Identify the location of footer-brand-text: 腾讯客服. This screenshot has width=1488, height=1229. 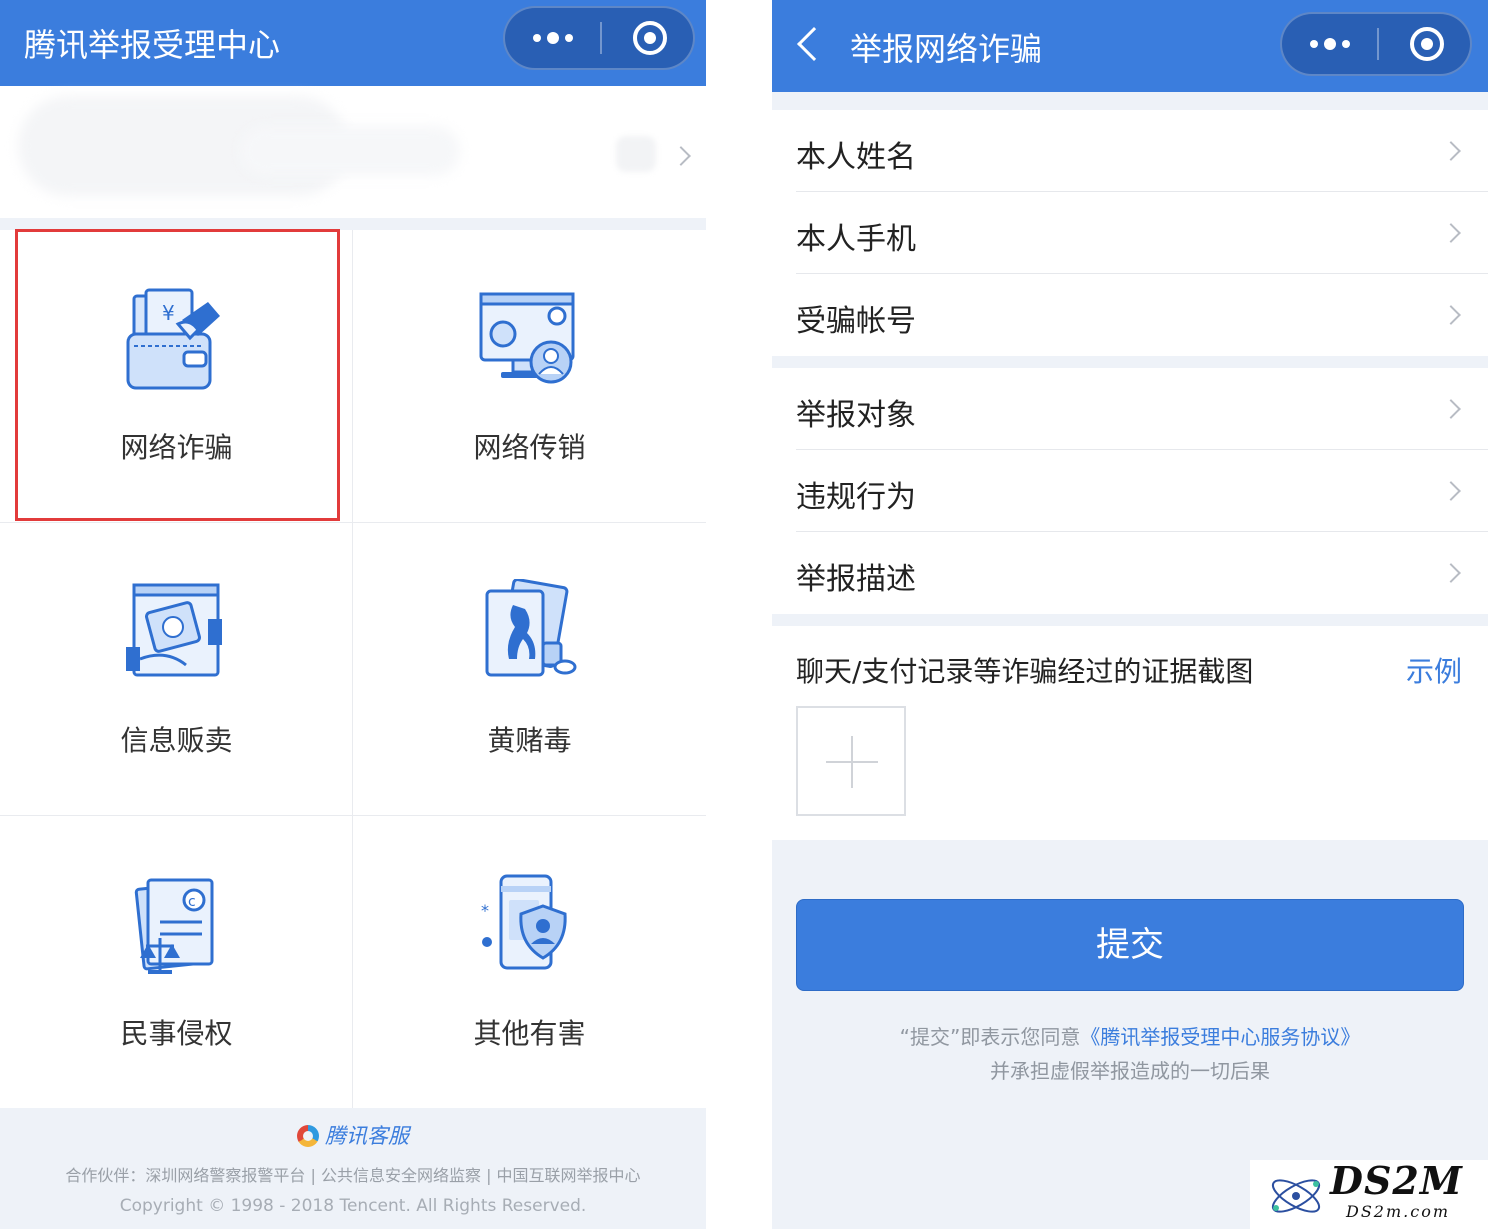
(367, 1136).